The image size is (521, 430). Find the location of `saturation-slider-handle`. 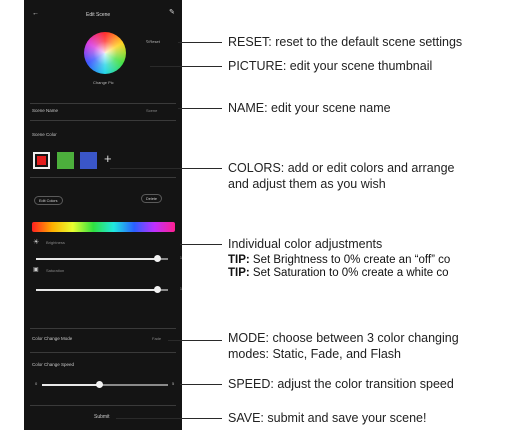

saturation-slider-handle is located at coordinates (157, 289).